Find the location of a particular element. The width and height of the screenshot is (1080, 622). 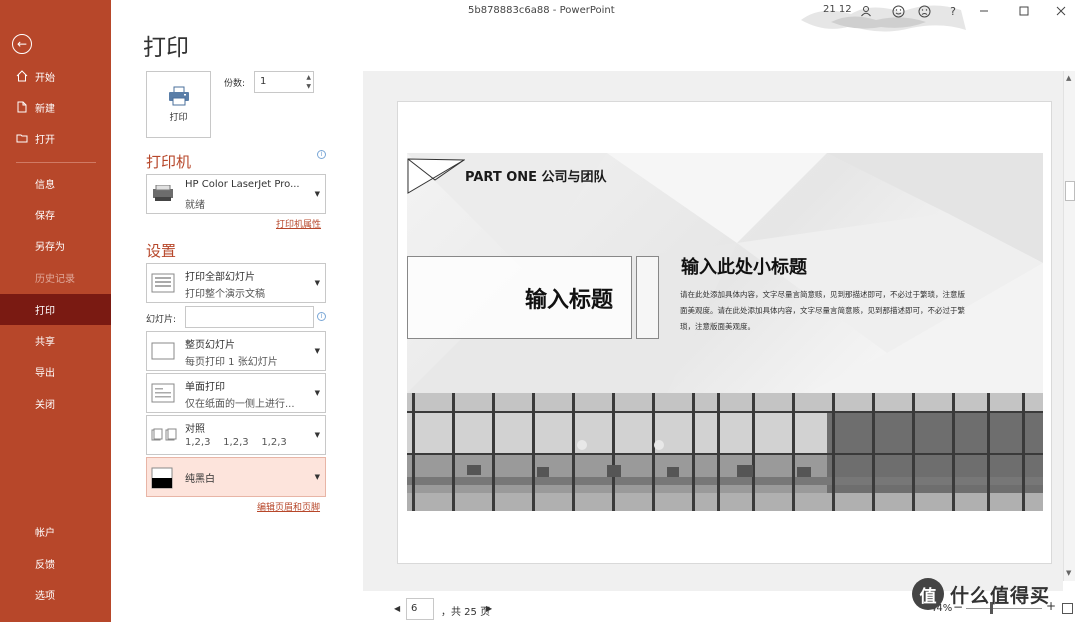

collate-desc: 1,2,3 1,2,3 1,2,3 is located at coordinates (236, 442).